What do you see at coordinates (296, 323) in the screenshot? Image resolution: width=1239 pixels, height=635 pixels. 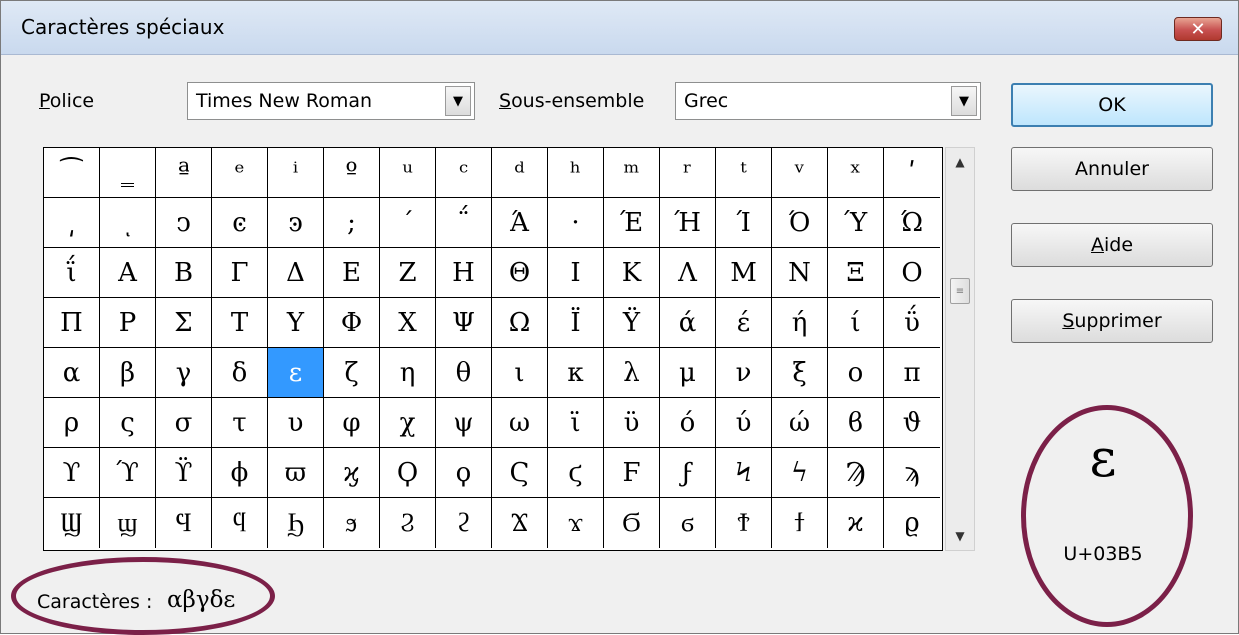 I see `char-cell: Υ` at bounding box center [296, 323].